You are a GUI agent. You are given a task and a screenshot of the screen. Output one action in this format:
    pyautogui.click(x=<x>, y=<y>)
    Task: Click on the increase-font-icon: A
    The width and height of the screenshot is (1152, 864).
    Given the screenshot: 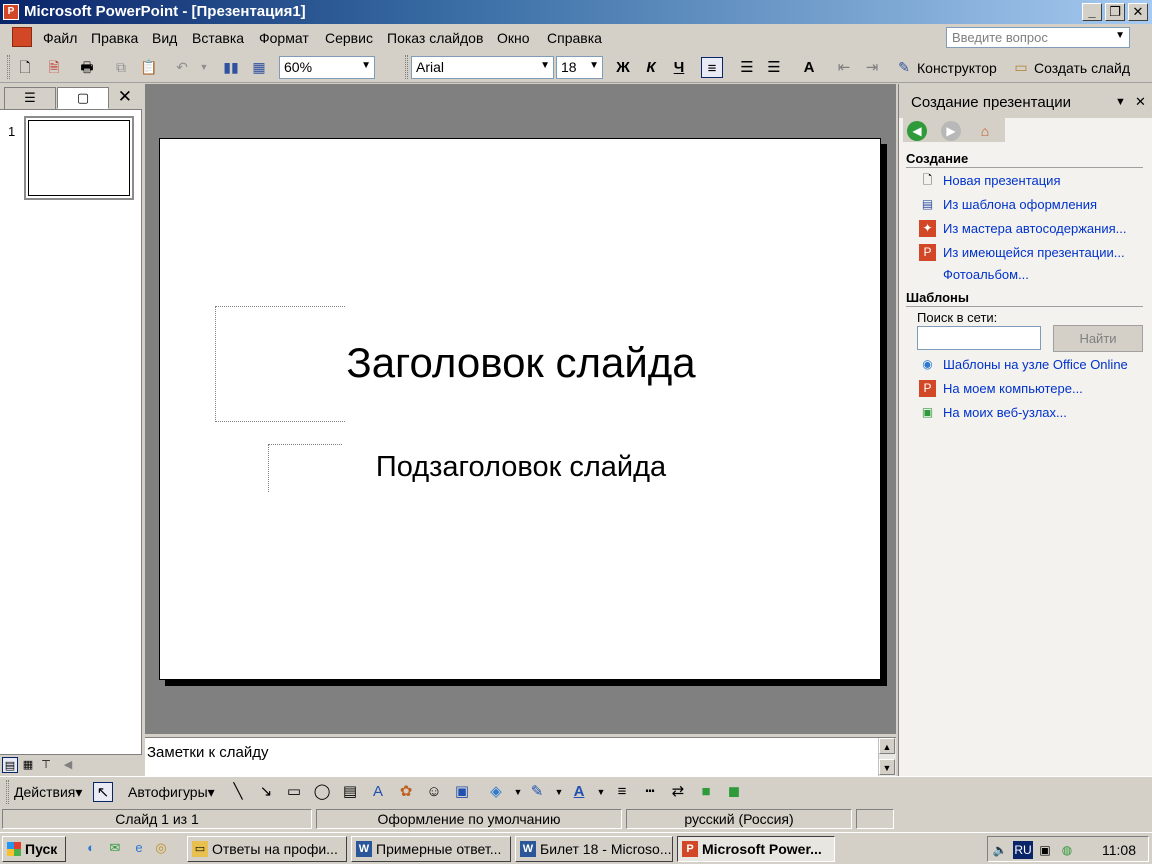 What is the action you would take?
    pyautogui.click(x=809, y=67)
    